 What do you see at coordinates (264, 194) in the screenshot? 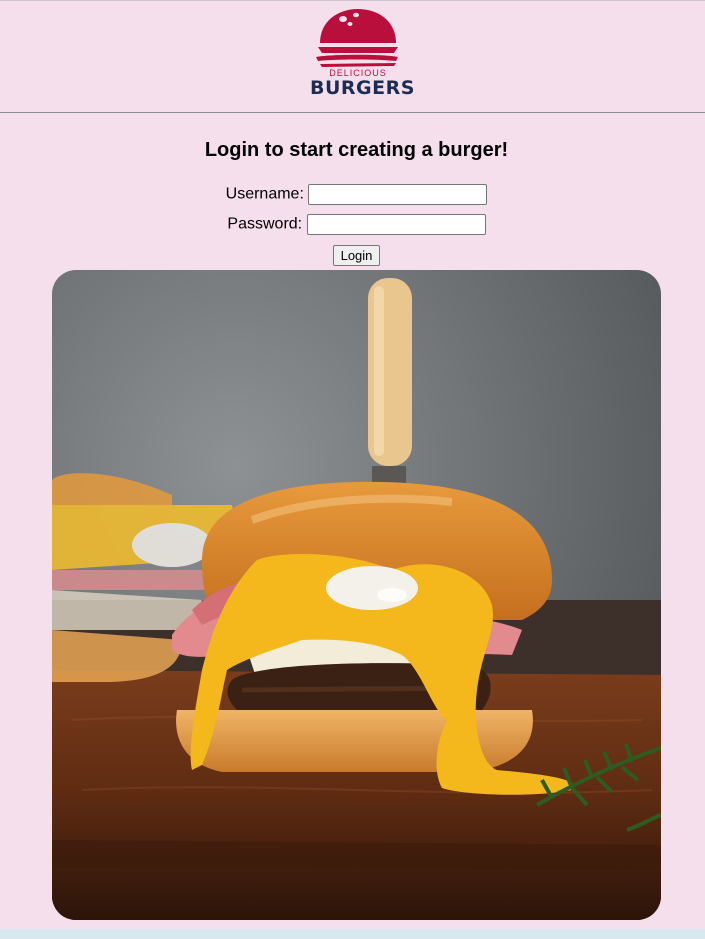
I see `username-label: Username:` at bounding box center [264, 194].